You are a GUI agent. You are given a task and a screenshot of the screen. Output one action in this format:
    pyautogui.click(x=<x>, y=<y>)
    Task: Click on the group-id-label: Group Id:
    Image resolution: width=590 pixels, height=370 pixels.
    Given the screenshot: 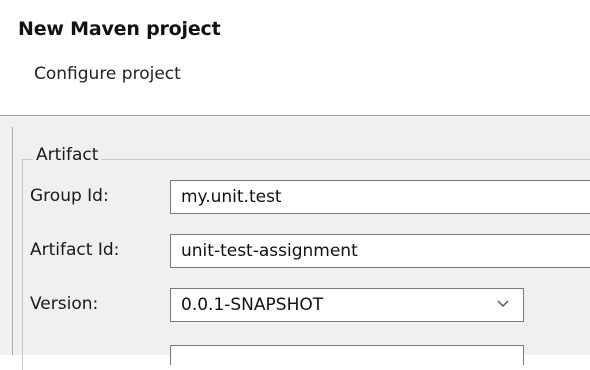 What is the action you would take?
    pyautogui.click(x=69, y=196)
    